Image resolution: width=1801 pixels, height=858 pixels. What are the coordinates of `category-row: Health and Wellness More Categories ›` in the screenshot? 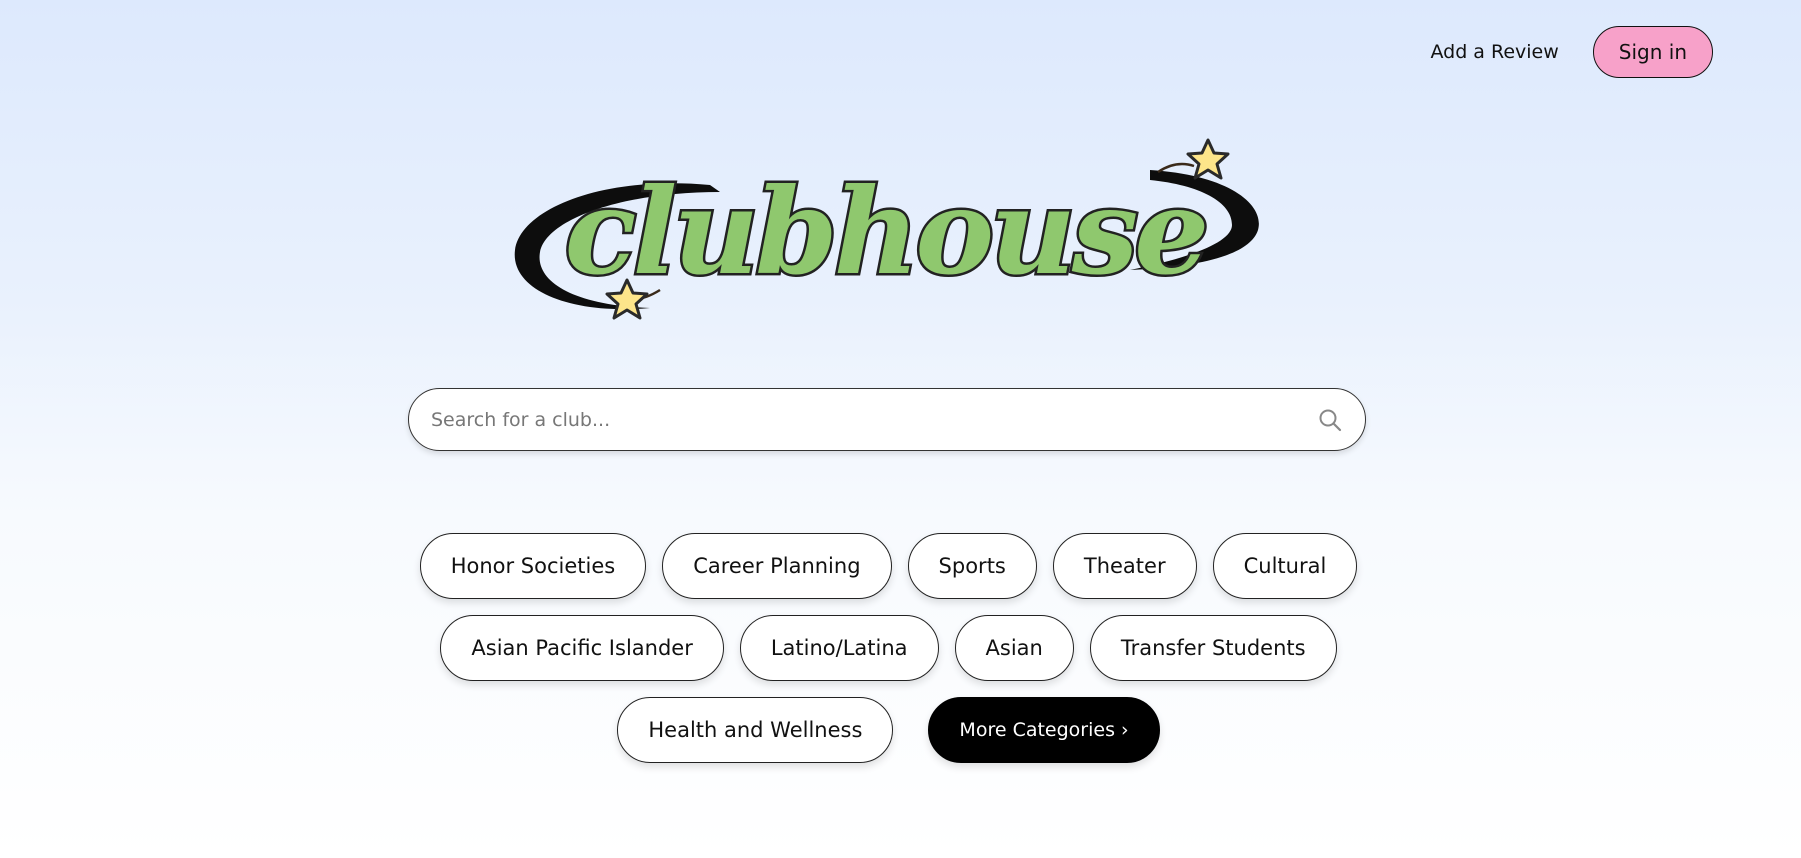 It's located at (888, 730).